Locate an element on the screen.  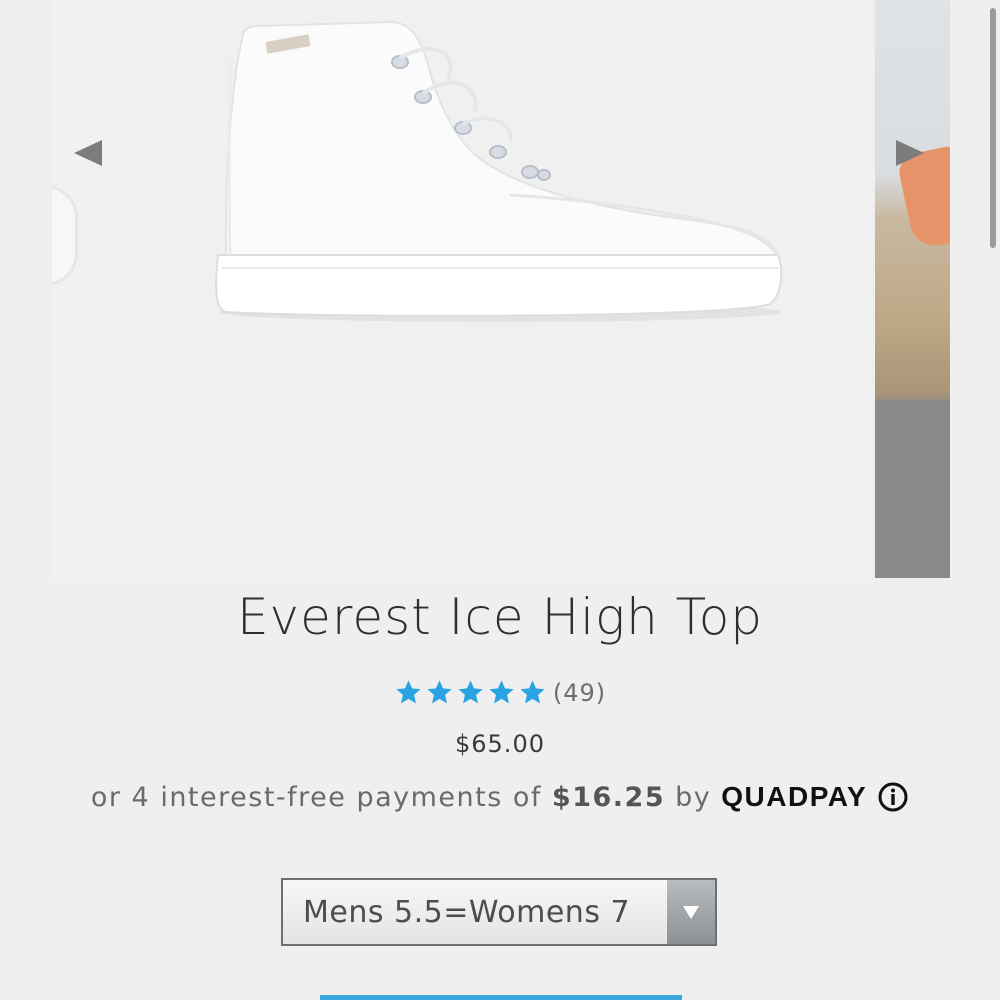
add-to-cart-button is located at coordinates (501, 997).